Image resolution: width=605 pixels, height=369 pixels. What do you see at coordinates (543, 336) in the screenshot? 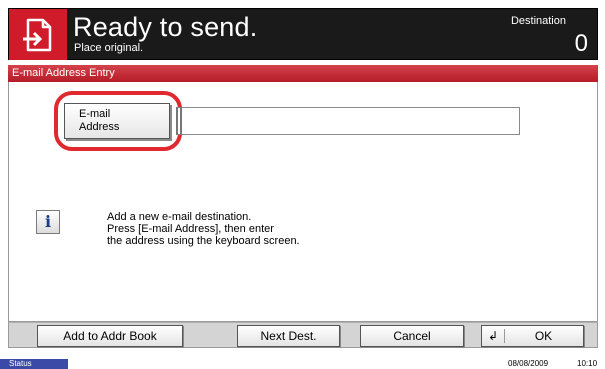
I see `ok-button-label: OK` at bounding box center [543, 336].